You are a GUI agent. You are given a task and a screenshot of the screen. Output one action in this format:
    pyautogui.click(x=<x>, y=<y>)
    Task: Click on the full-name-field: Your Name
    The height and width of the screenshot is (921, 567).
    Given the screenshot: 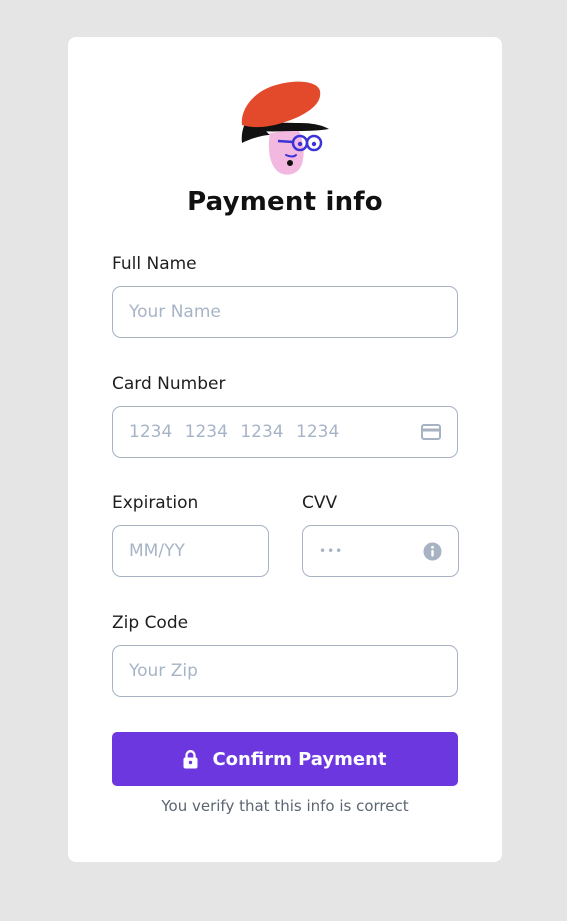 What is the action you would take?
    pyautogui.click(x=285, y=312)
    